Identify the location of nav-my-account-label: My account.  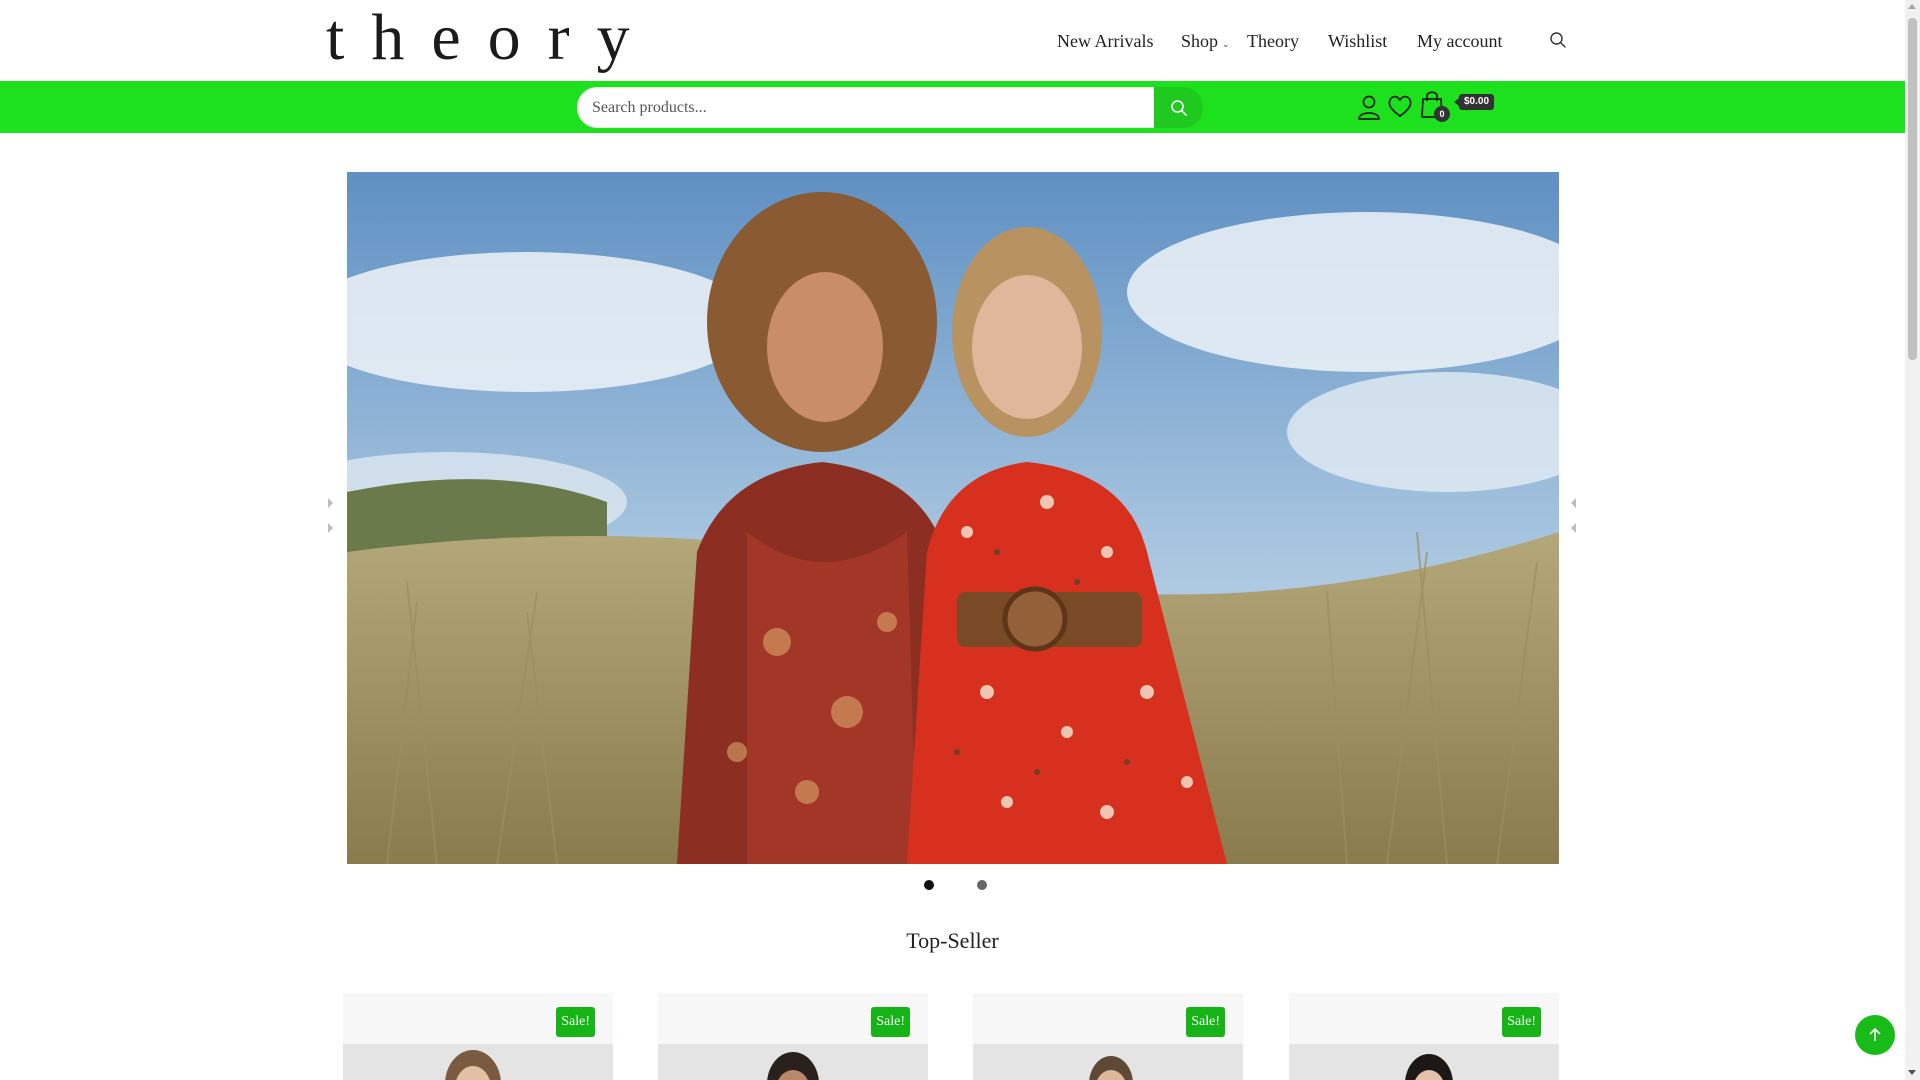
(1460, 40).